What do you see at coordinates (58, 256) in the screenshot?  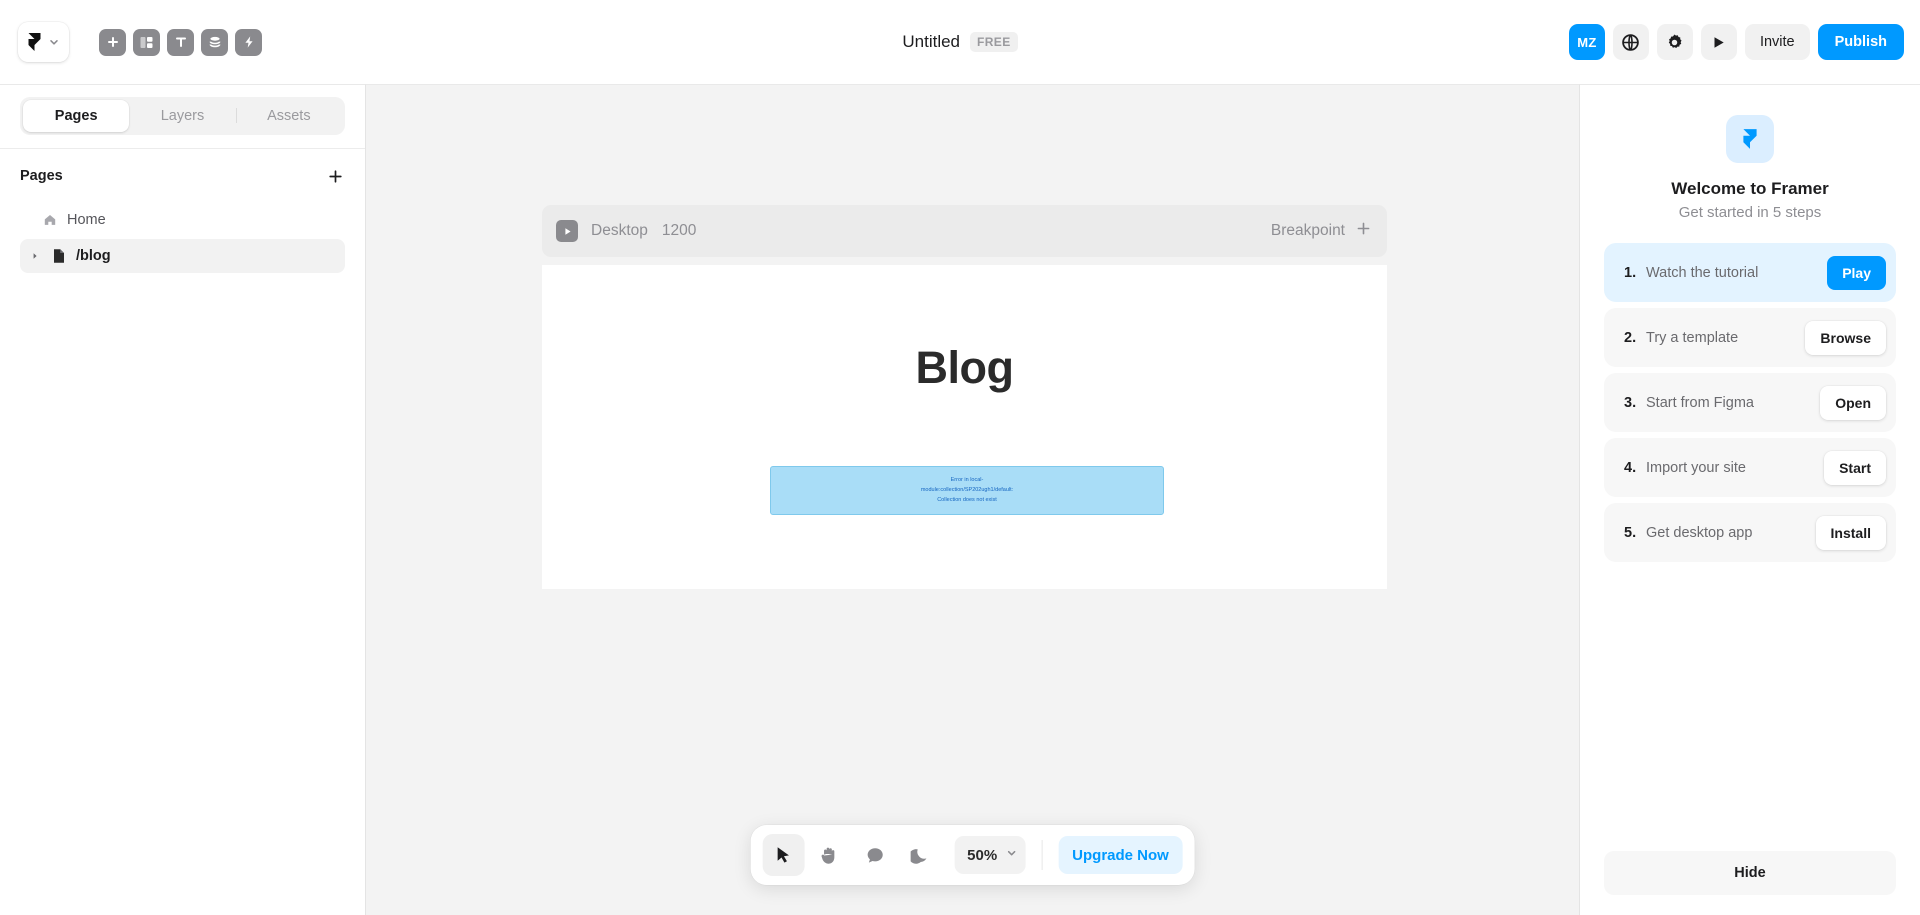 I see `page-file-icon` at bounding box center [58, 256].